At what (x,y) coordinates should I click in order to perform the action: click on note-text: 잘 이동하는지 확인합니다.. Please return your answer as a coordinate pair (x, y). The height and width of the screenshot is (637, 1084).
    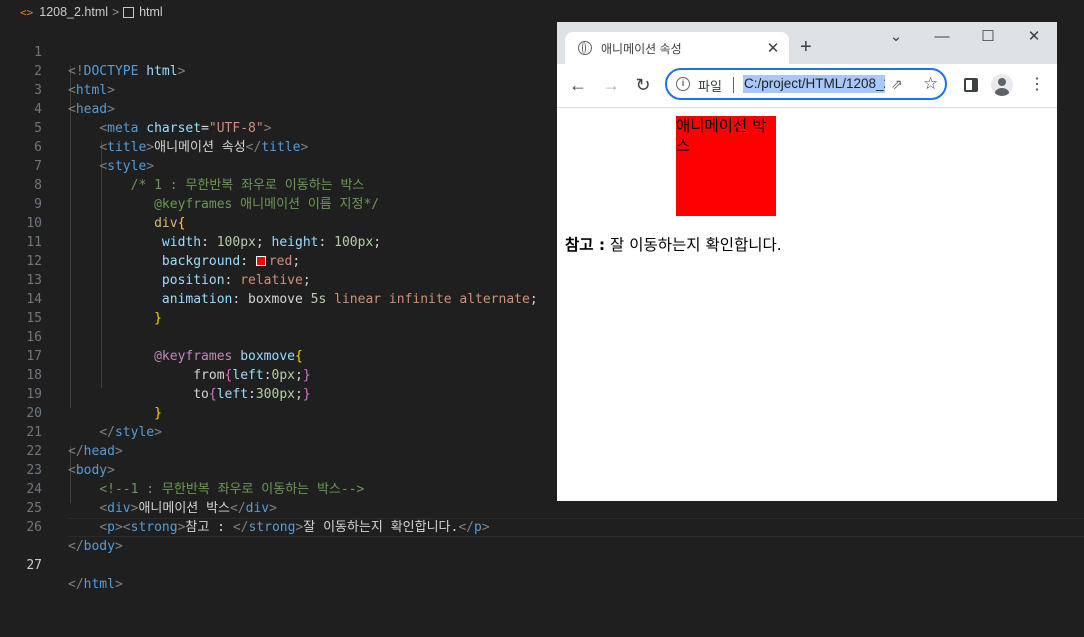
    Looking at the image, I should click on (693, 245).